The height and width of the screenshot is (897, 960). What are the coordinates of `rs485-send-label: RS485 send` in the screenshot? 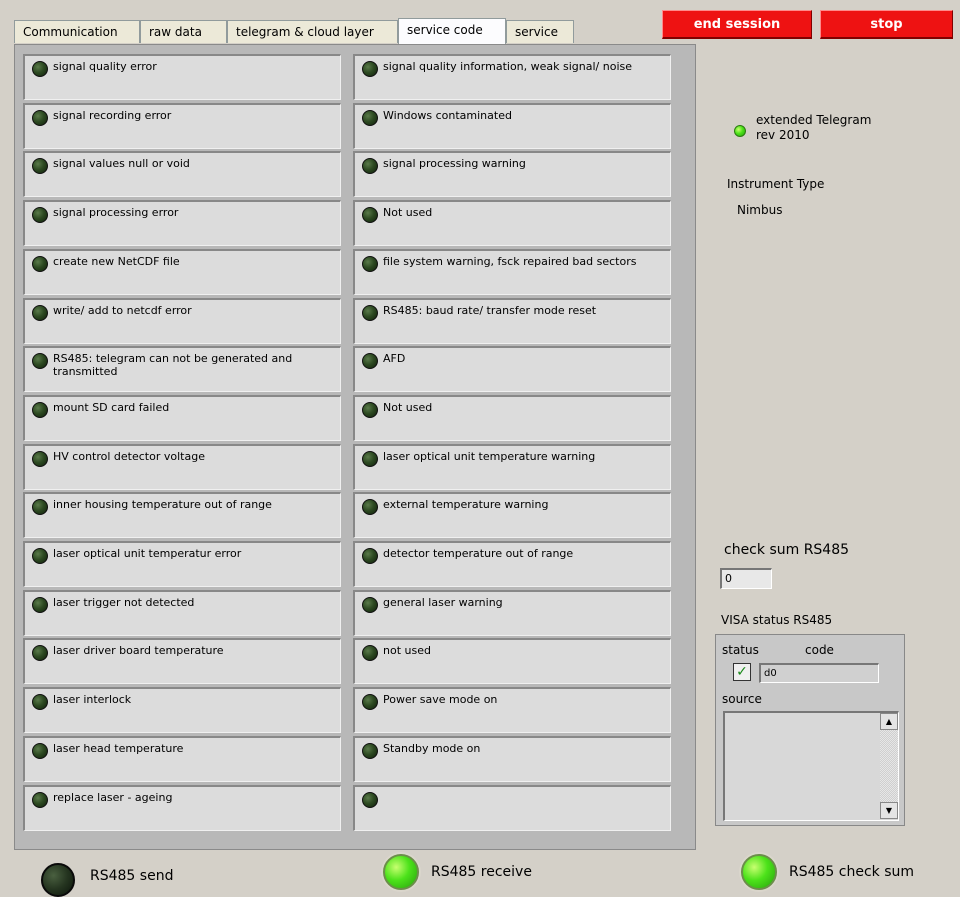 It's located at (132, 876).